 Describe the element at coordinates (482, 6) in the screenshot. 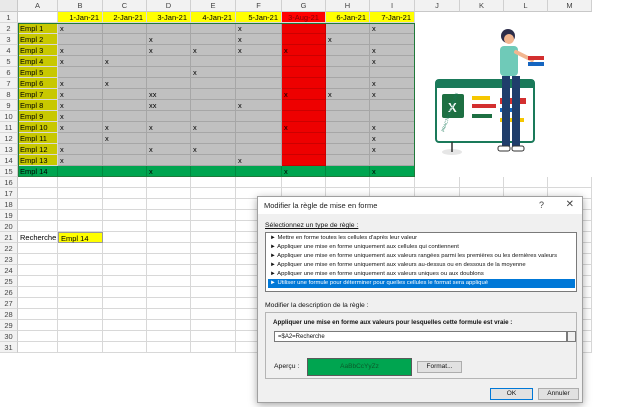

I see `column-header: K` at that location.